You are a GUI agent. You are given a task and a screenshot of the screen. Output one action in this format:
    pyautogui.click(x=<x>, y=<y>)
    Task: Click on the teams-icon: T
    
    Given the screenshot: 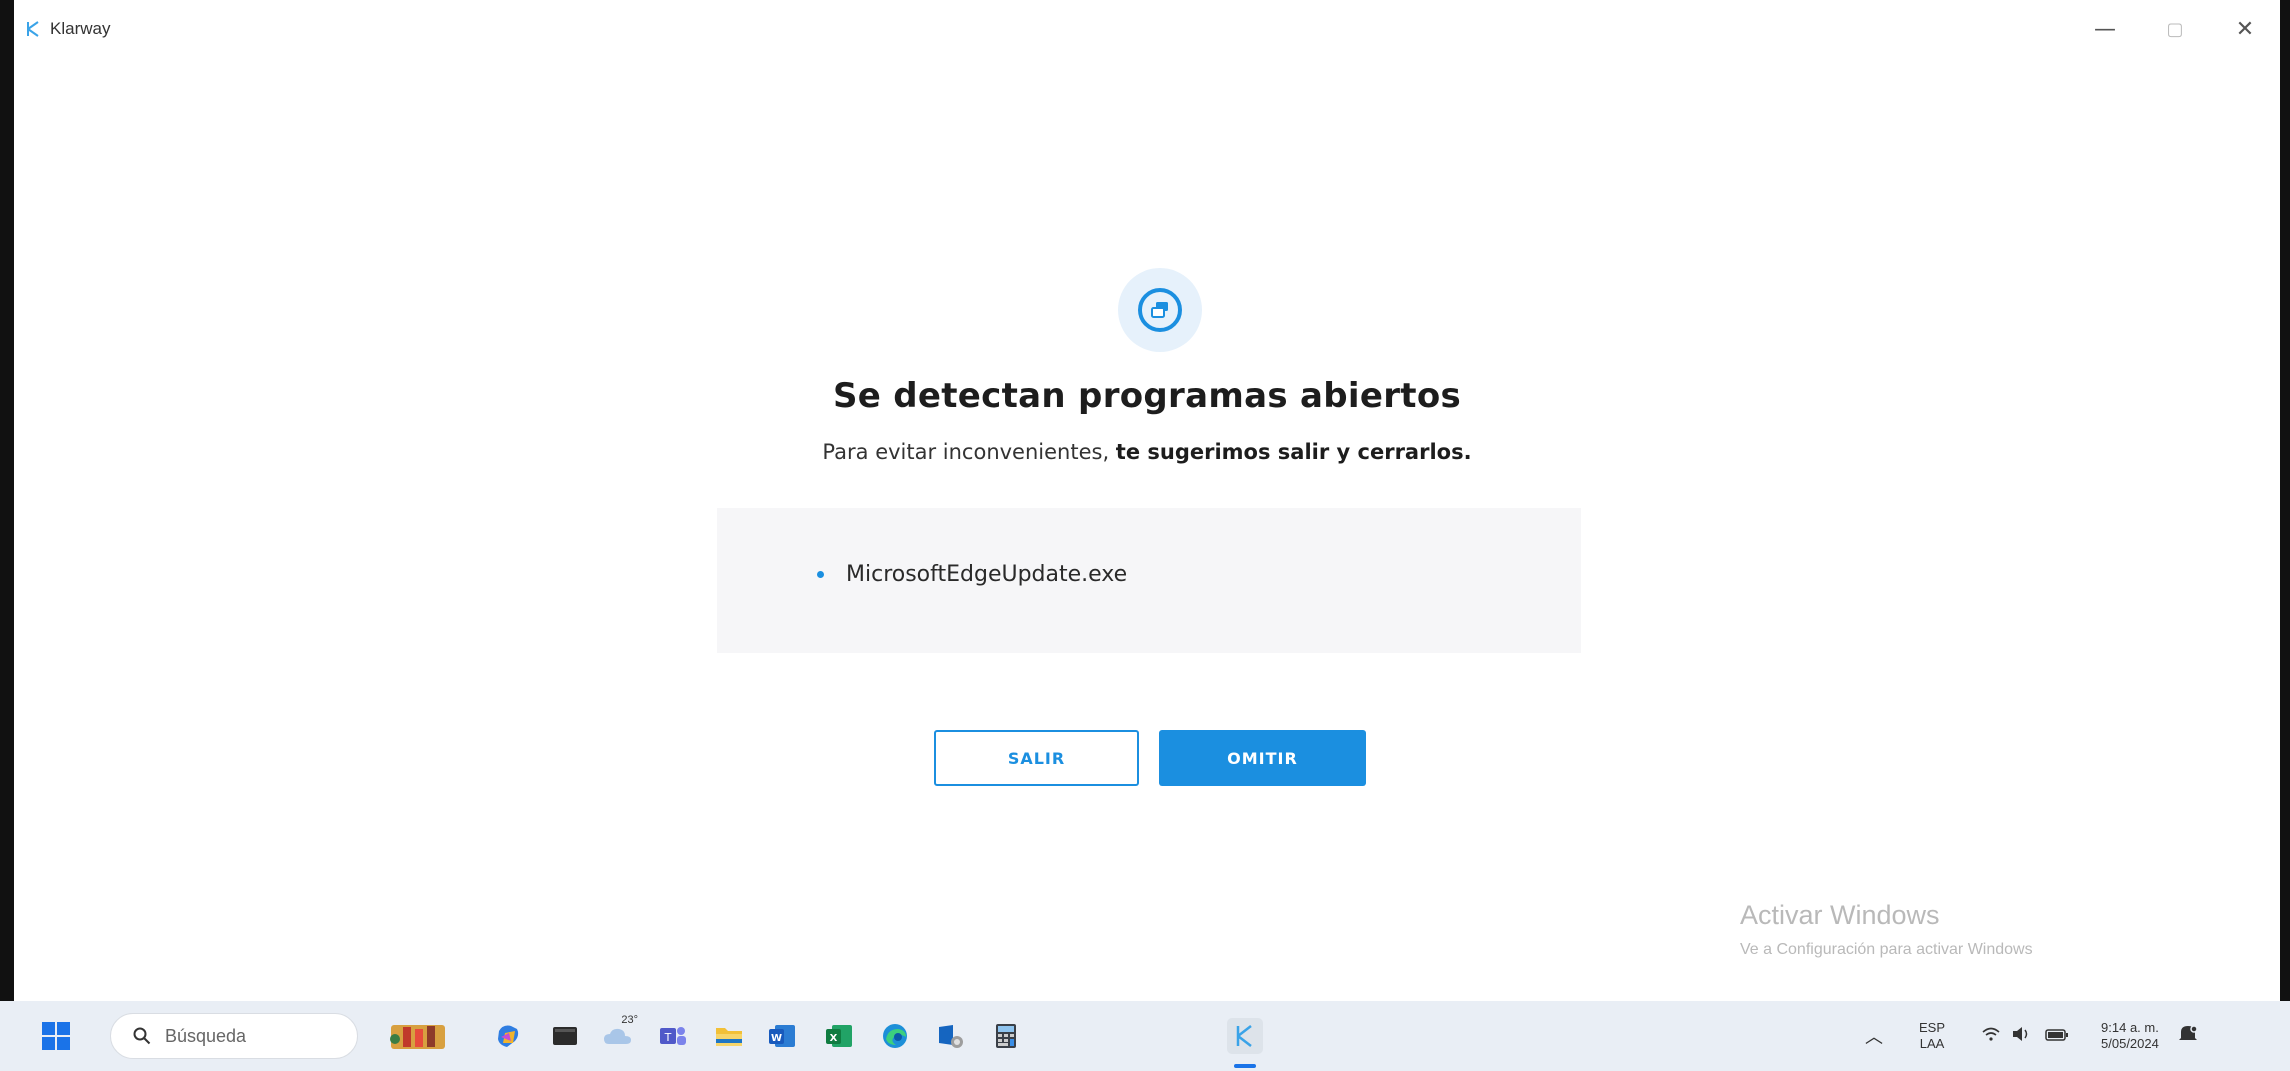 What is the action you would take?
    pyautogui.click(x=673, y=1036)
    